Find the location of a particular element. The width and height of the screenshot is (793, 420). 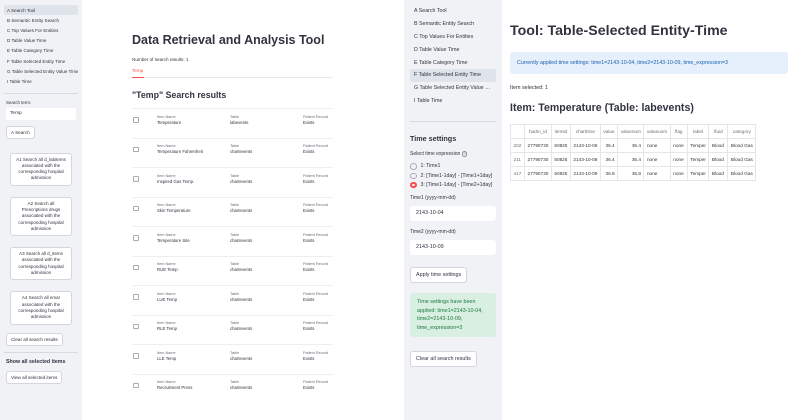

table-cell: 50825 is located at coordinates (560, 145).